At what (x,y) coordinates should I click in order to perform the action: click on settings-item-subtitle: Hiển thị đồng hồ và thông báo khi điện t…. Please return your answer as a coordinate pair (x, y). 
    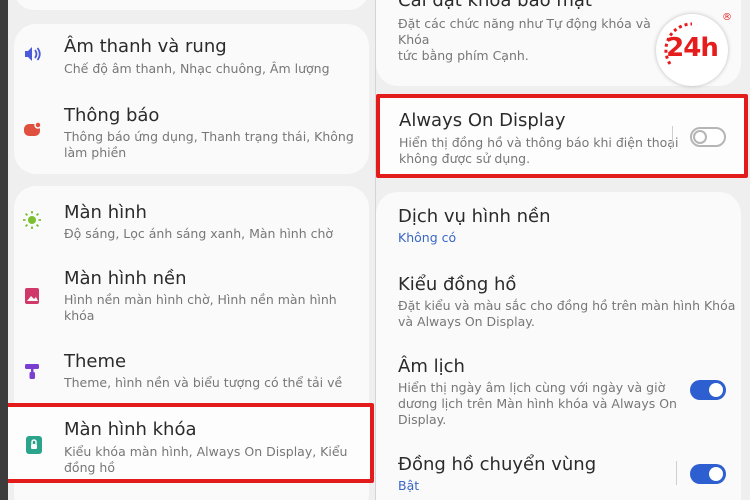
    Looking at the image, I should click on (539, 150).